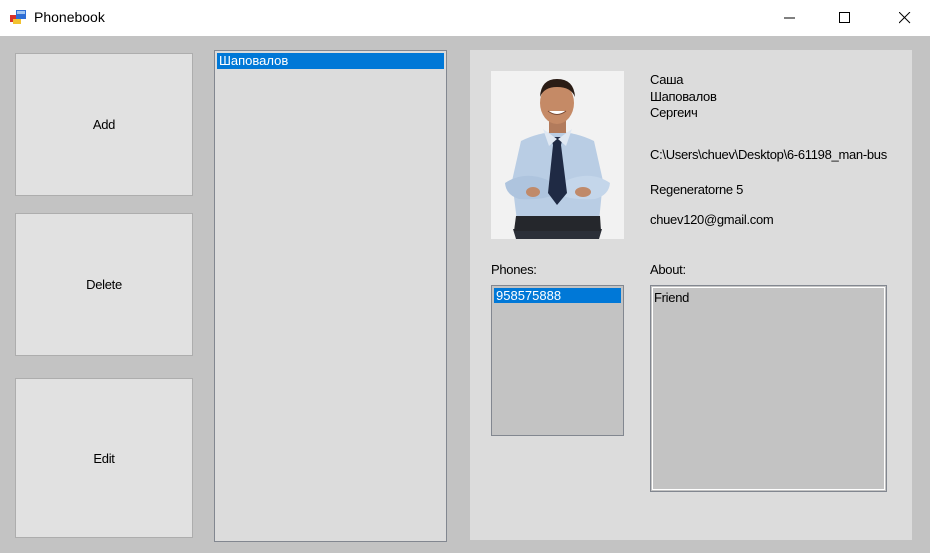 Image resolution: width=930 pixels, height=553 pixels. Describe the element at coordinates (712, 219) in the screenshot. I see `email-label: chuev120@gmail.com` at that location.